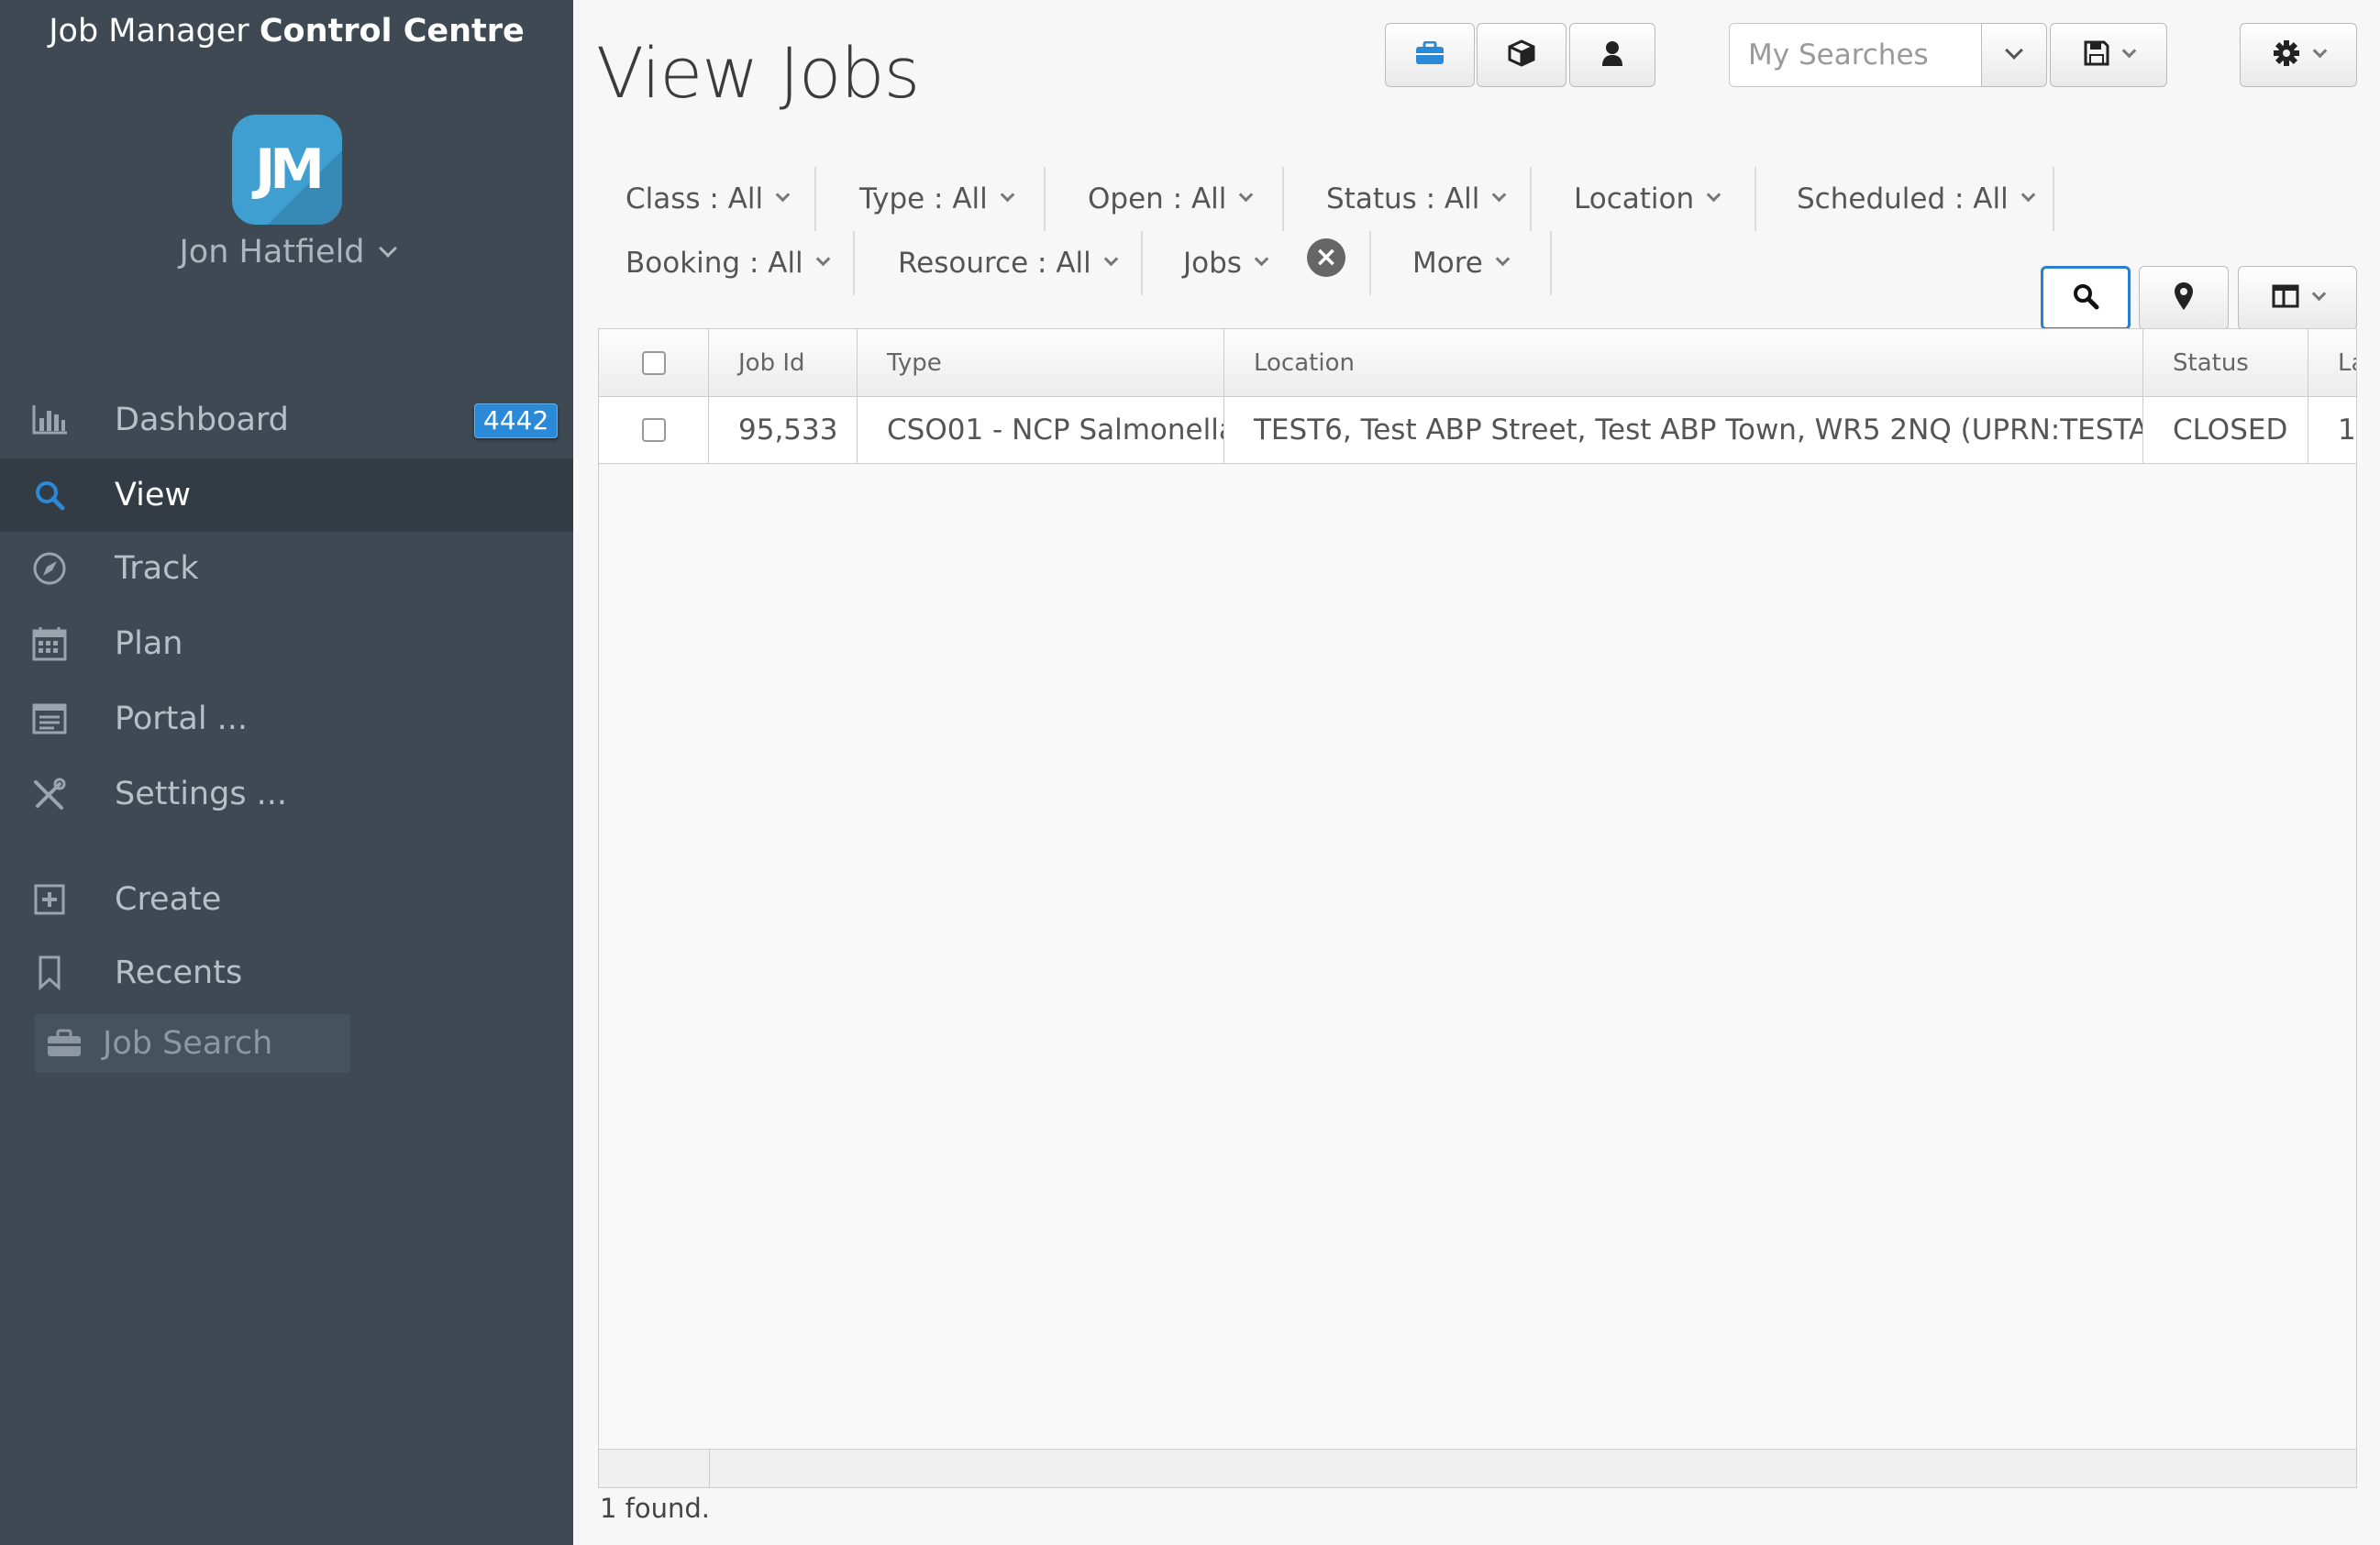  I want to click on table-footer, so click(1477, 1468).